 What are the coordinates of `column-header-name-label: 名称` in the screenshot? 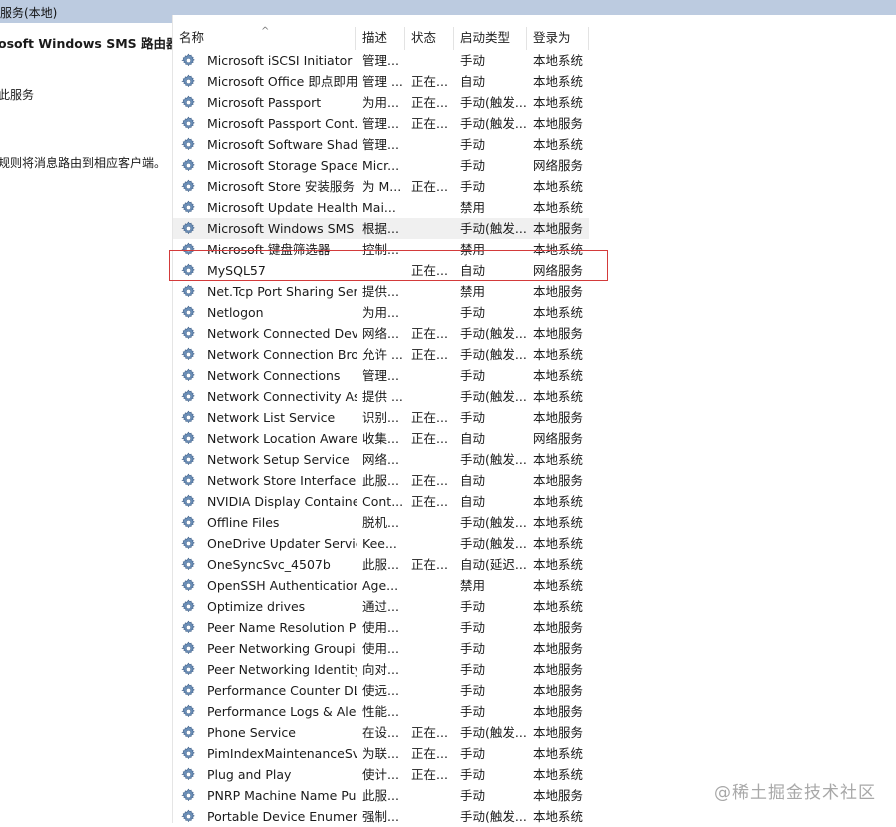 It's located at (192, 37).